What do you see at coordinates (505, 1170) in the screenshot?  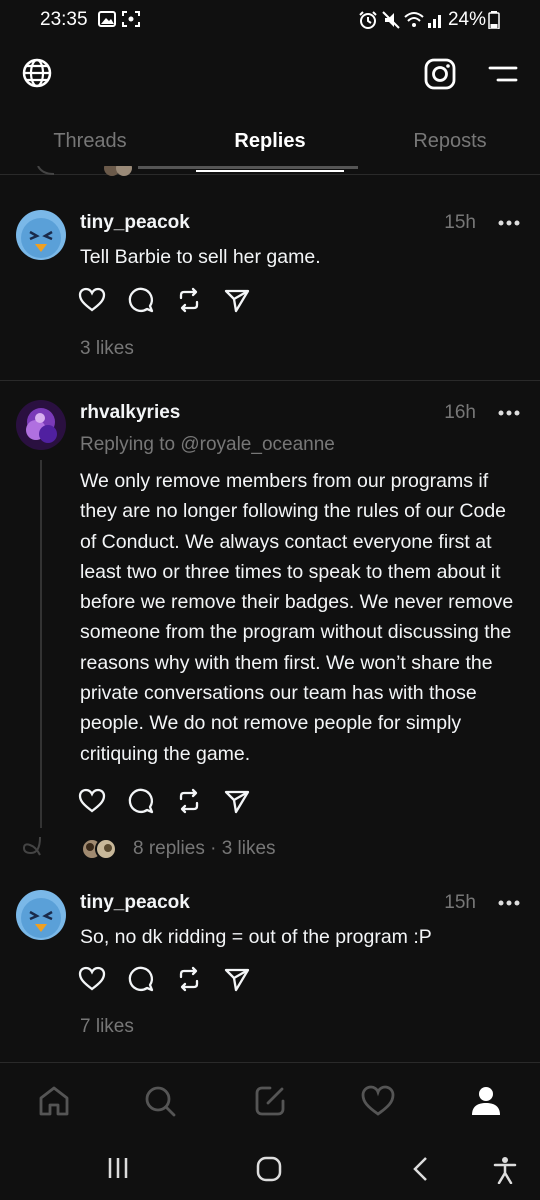 I see `accessibility-icon` at bounding box center [505, 1170].